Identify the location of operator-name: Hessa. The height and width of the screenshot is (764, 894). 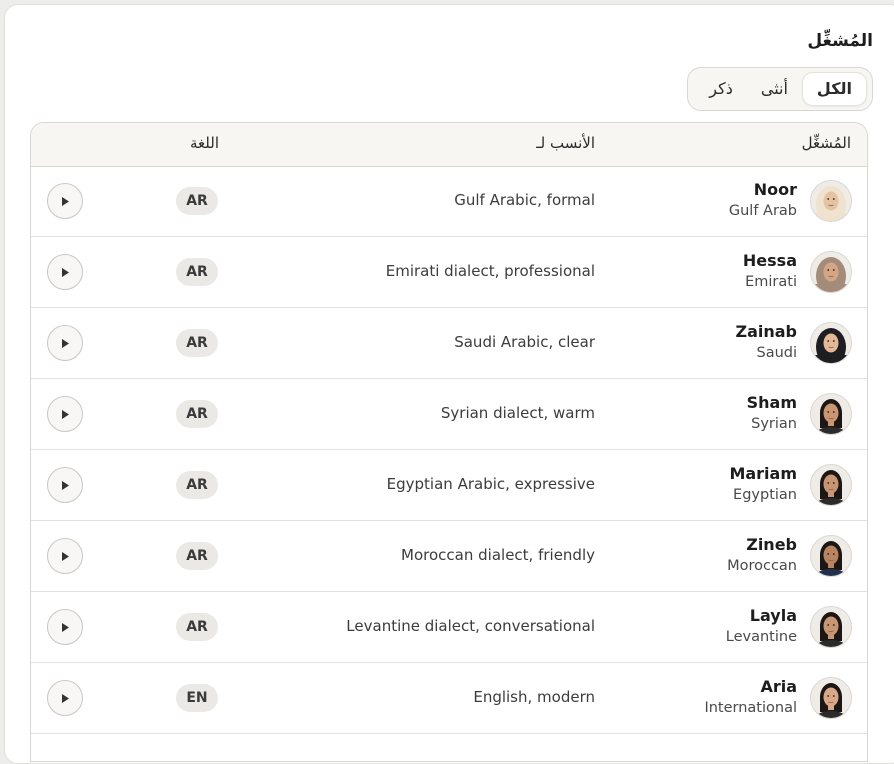
(769, 260).